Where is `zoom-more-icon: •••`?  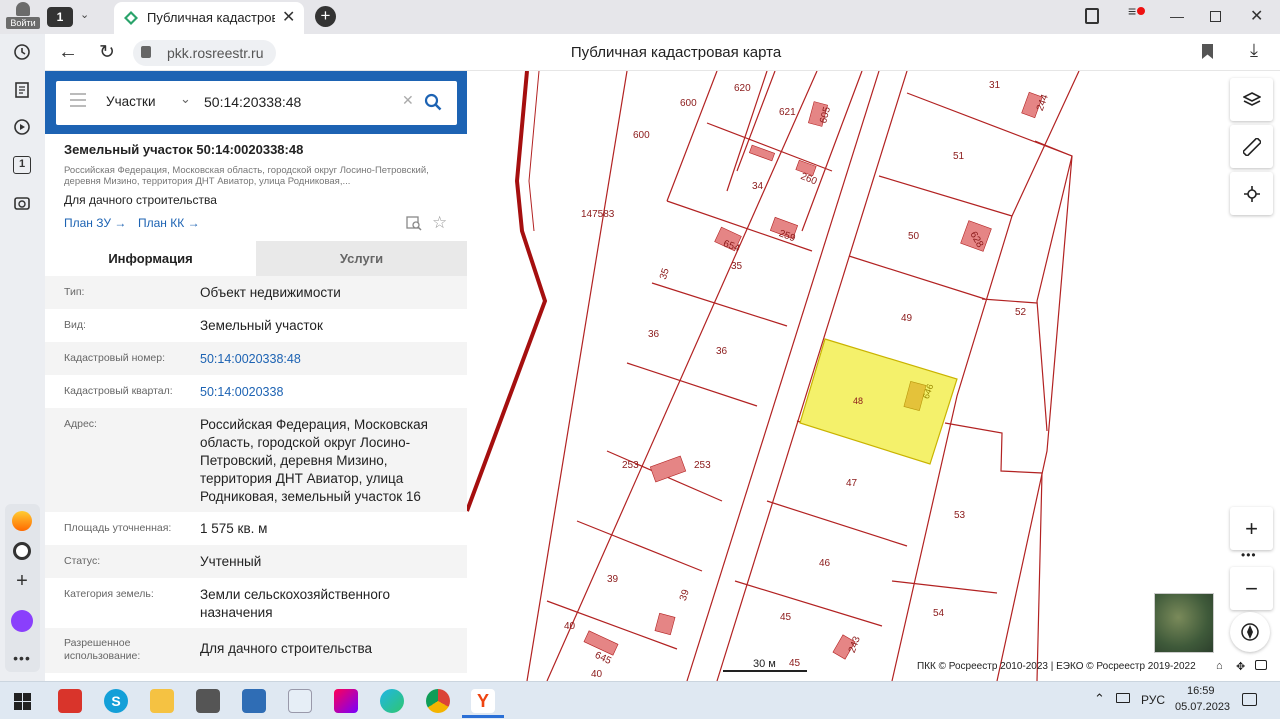 zoom-more-icon: ••• is located at coordinates (1249, 555).